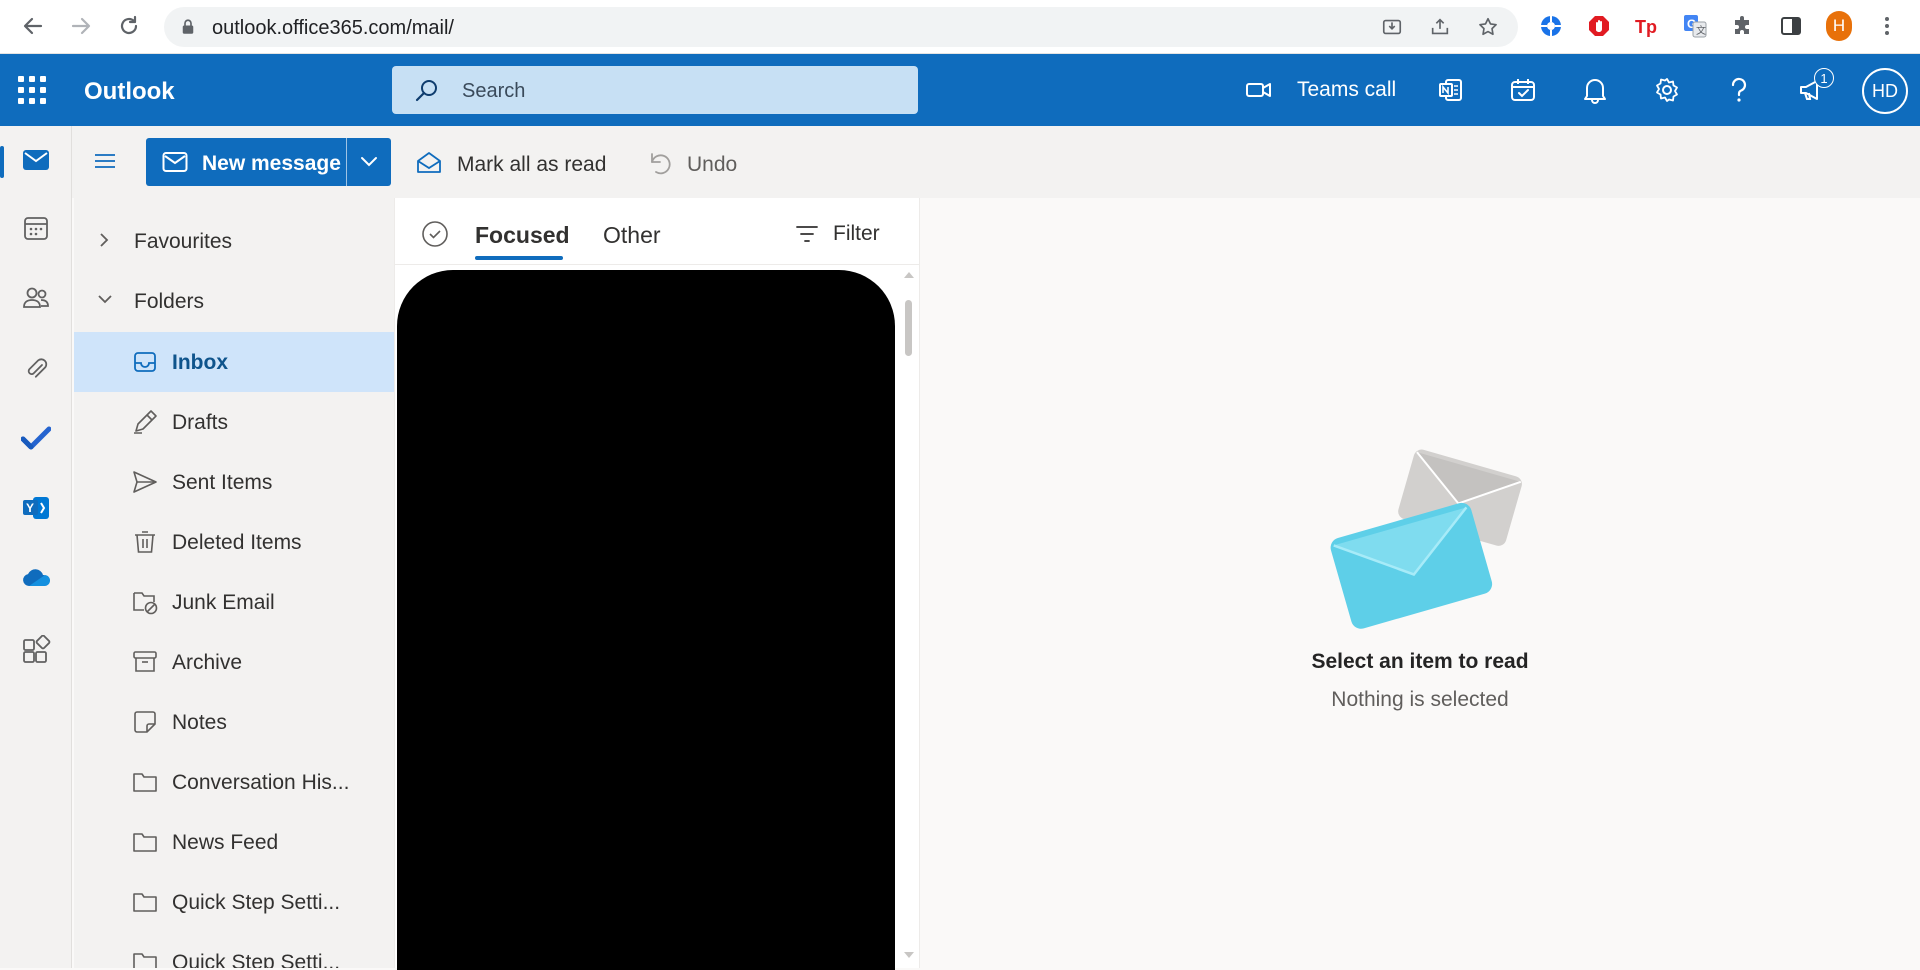 The image size is (1920, 970). I want to click on teams-call-button: Teams call, so click(1346, 90).